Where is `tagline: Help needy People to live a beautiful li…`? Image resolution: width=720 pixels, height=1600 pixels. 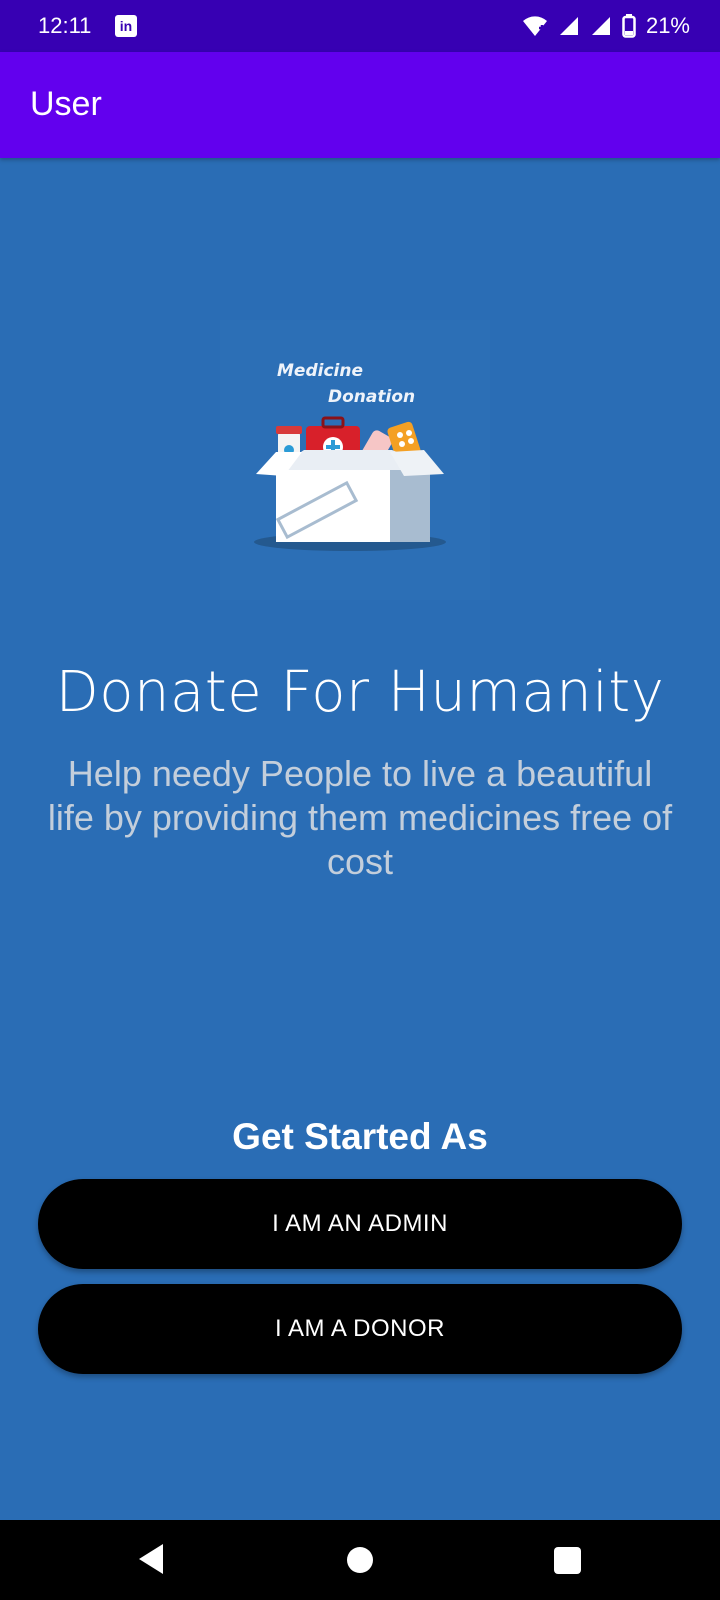
tagline: Help needy People to live a beautiful li… is located at coordinates (360, 817).